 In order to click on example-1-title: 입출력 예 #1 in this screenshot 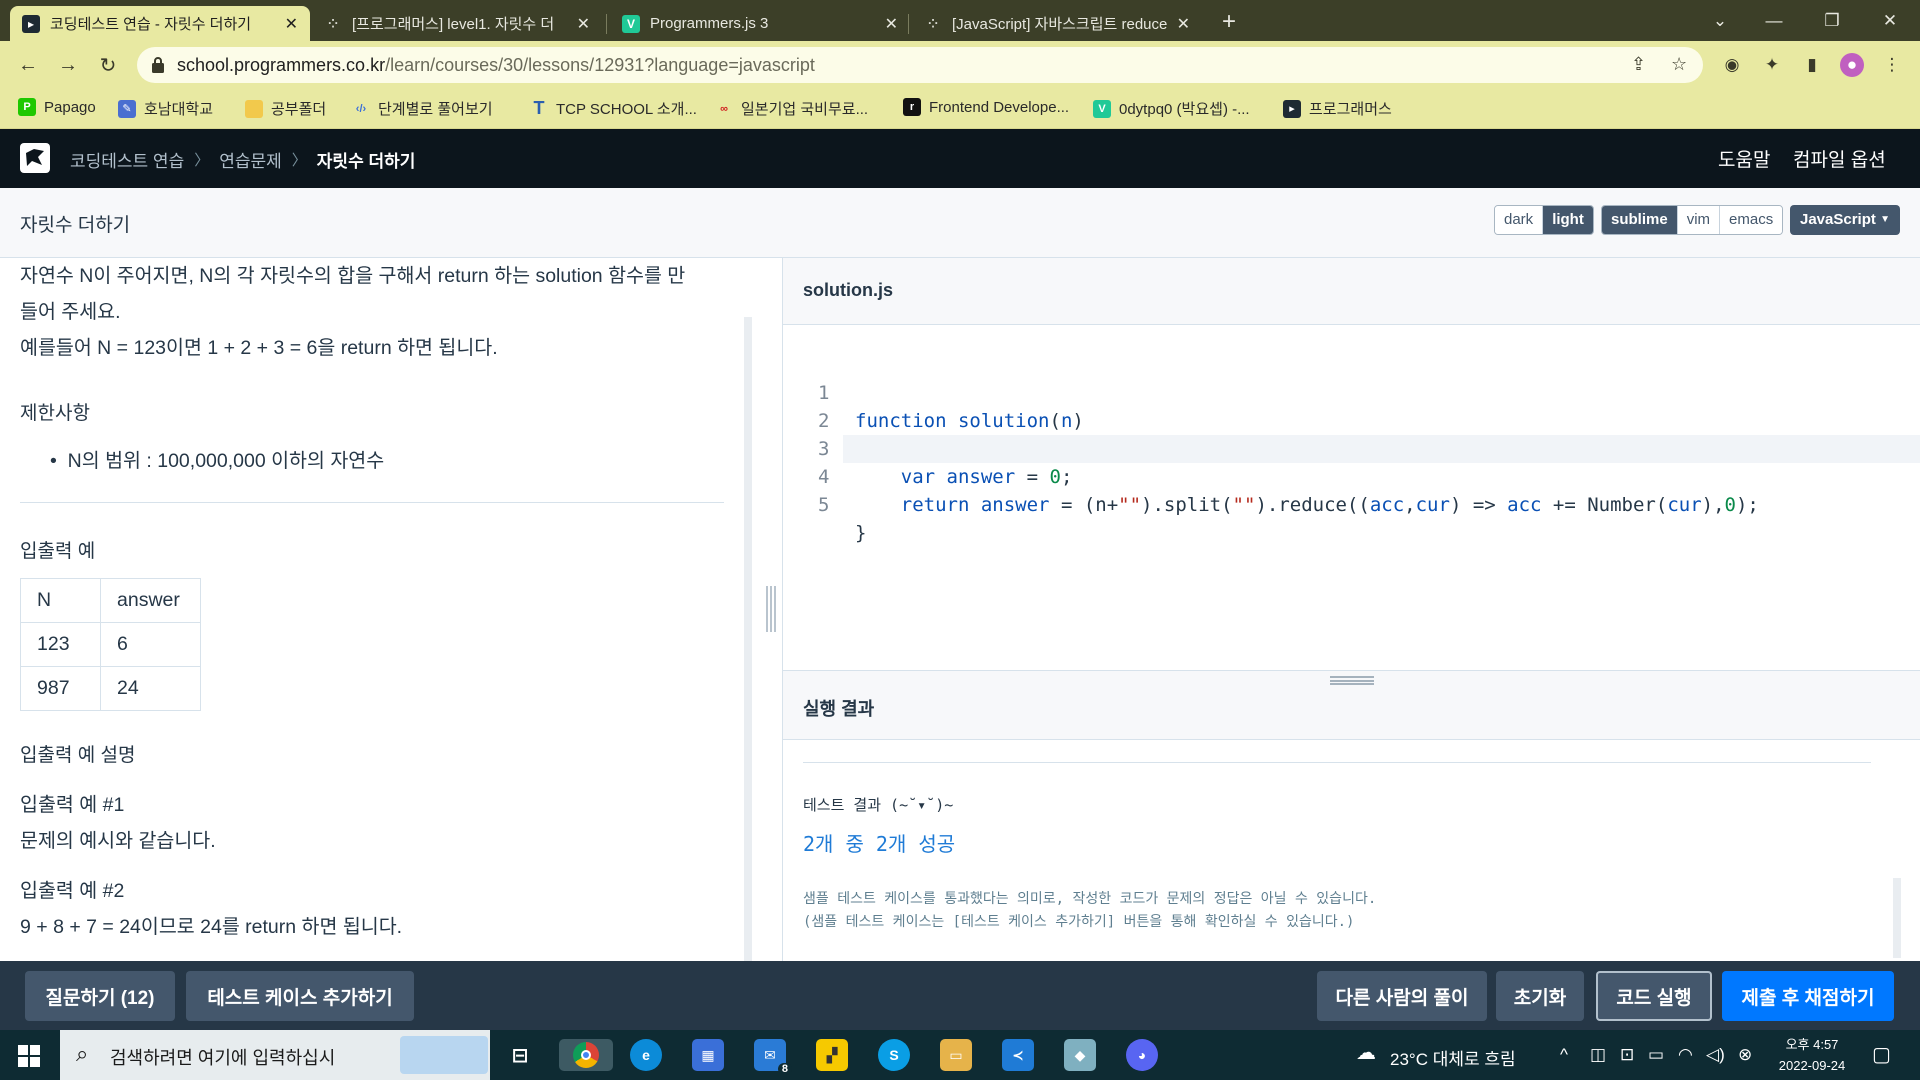, I will do `click(72, 805)`.